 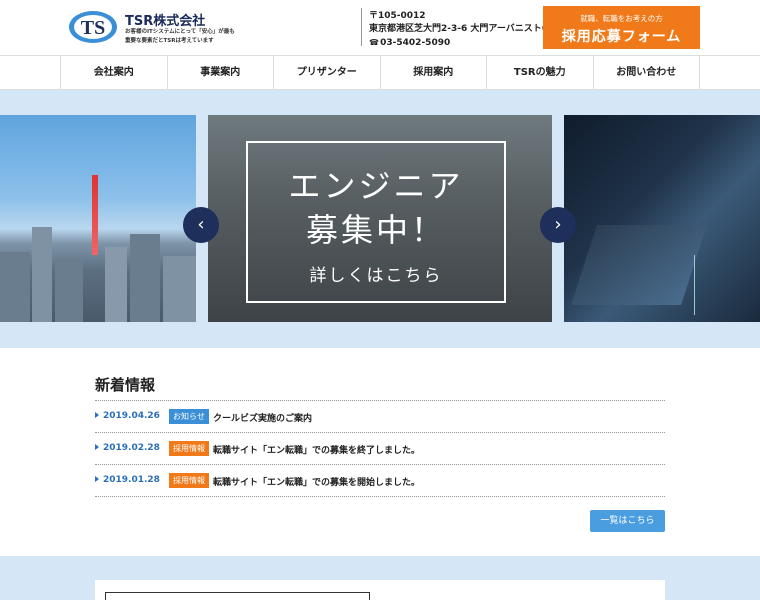 What do you see at coordinates (327, 73) in the screenshot?
I see `nav-item-pleasanter: プリザンター` at bounding box center [327, 73].